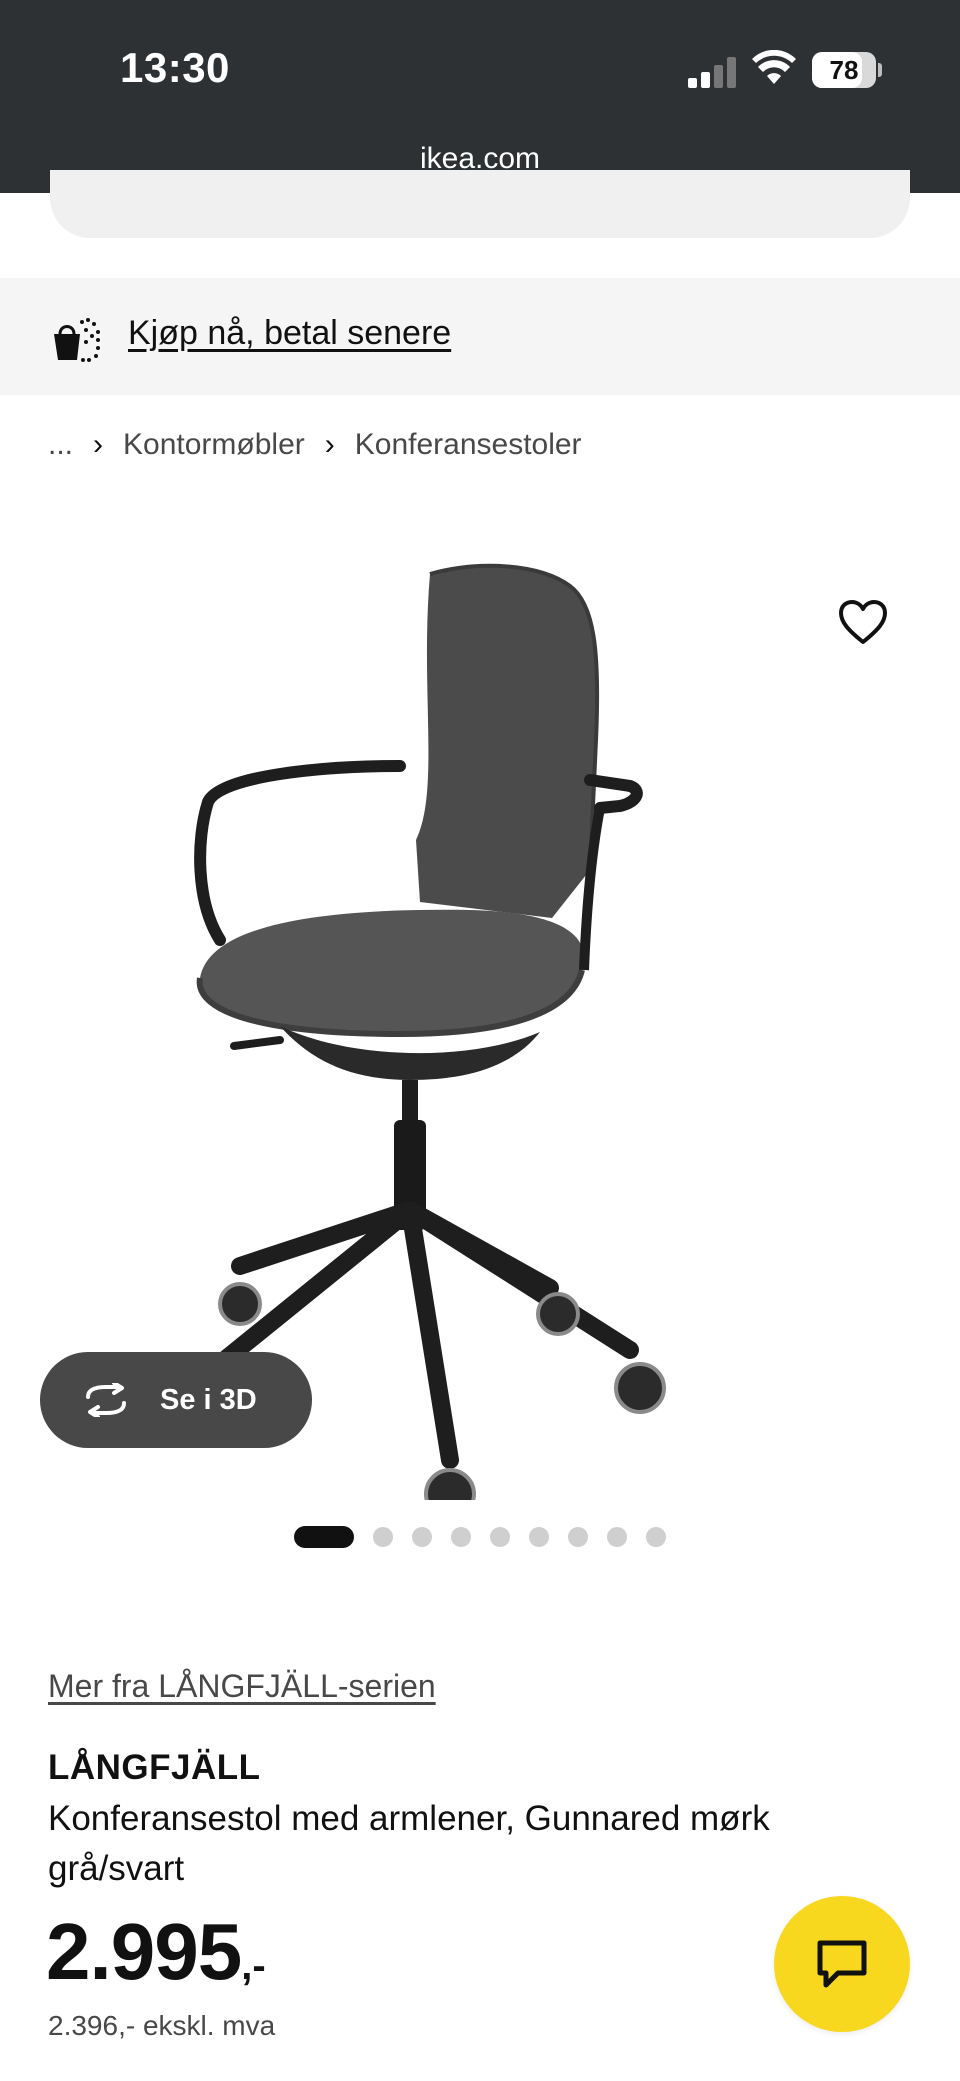 This screenshot has width=960, height=2081. Describe the element at coordinates (880, 70) in the screenshot. I see `battery-nub` at that location.